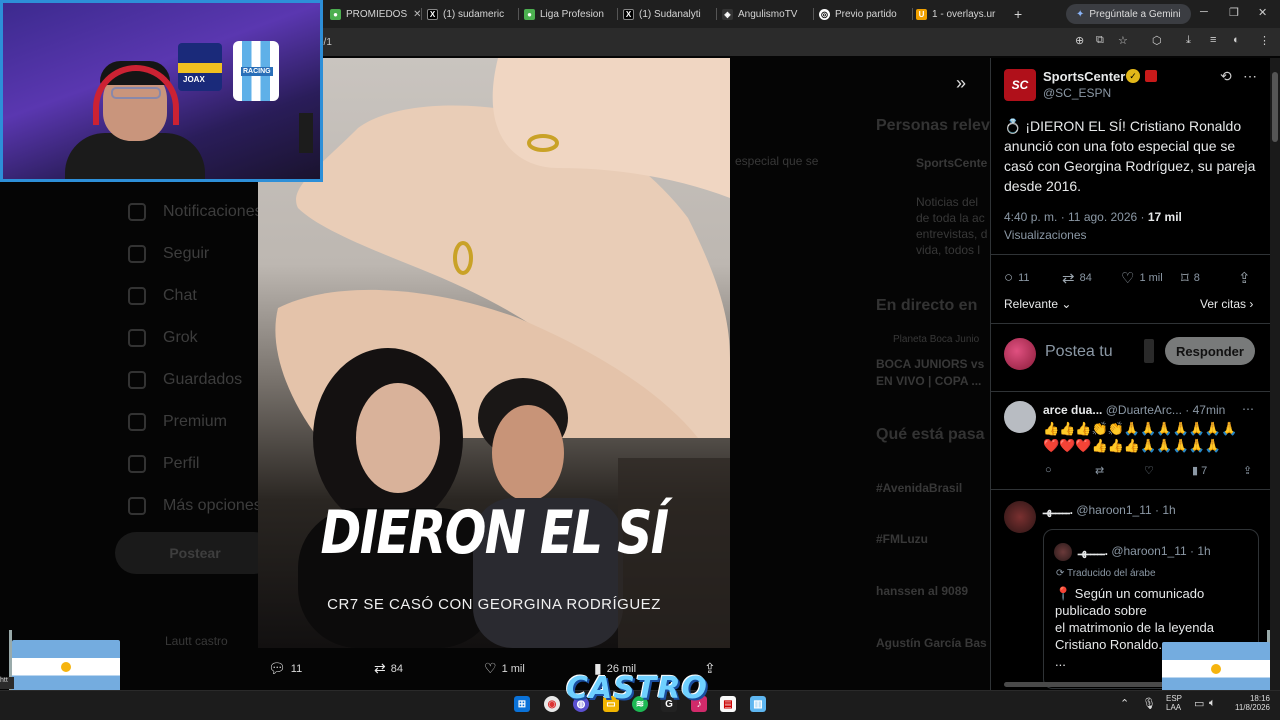 This screenshot has height=720, width=1280. Describe the element at coordinates (1079, 40) in the screenshot. I see `zoom-icon: ⊕` at that location.